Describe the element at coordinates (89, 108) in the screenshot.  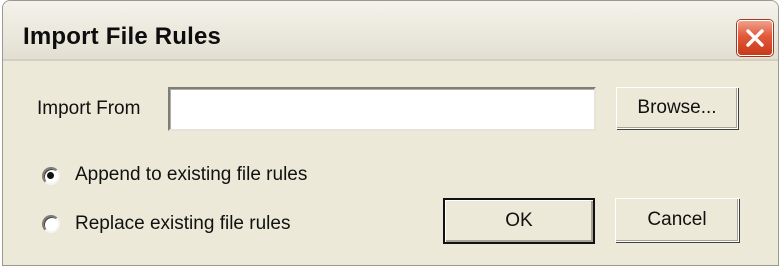
I see `import-from-label: Import From` at that location.